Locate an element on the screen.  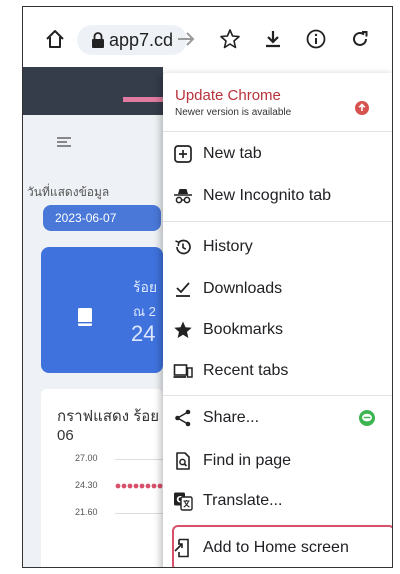
url-text: app7.cd is located at coordinates (141, 40).